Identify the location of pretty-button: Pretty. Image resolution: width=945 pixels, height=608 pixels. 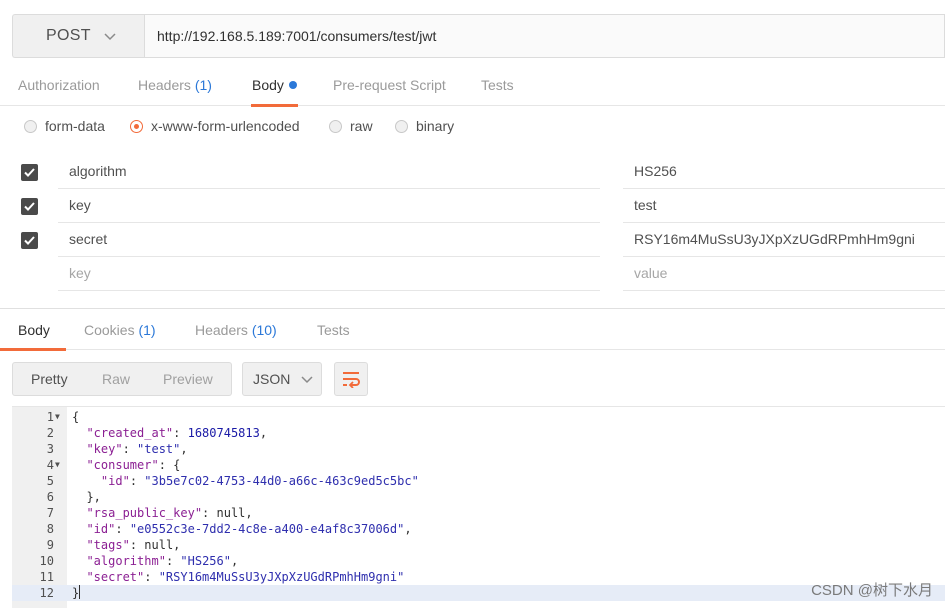
(49, 379).